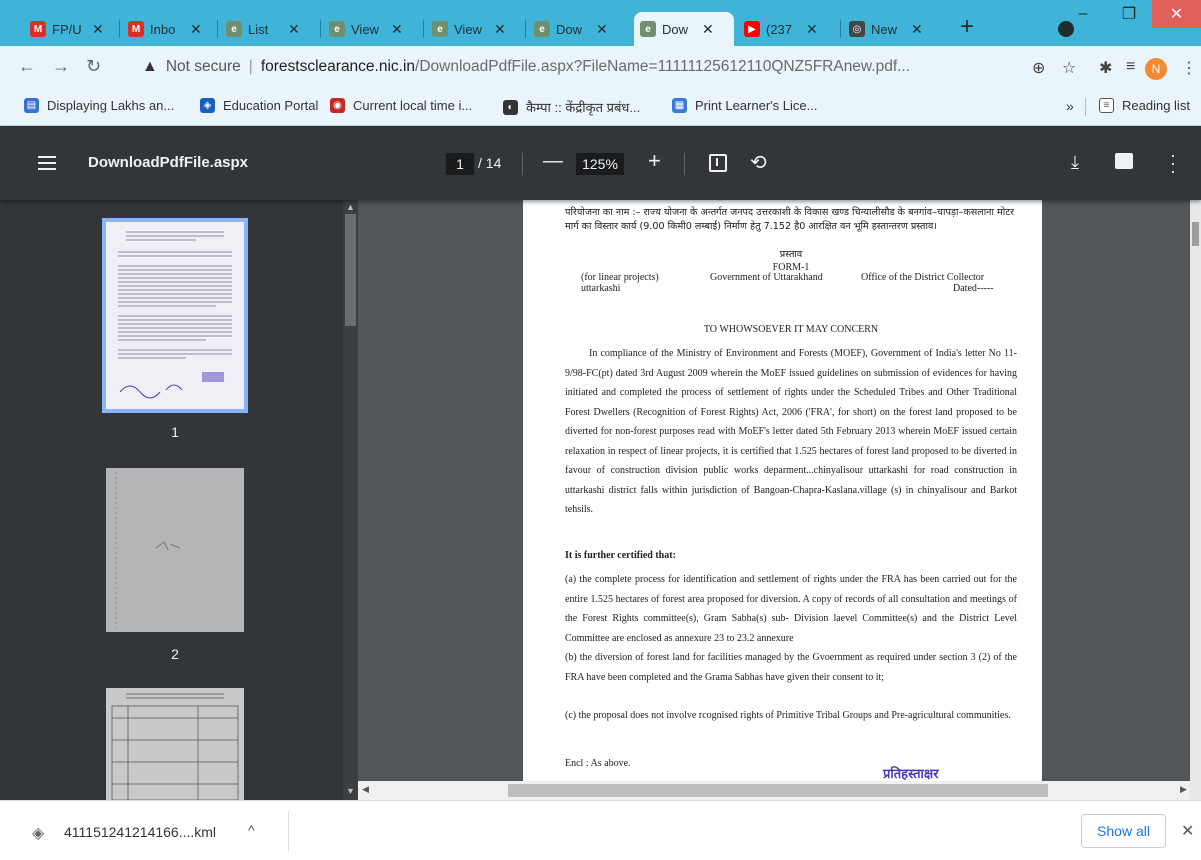 The width and height of the screenshot is (1201, 860). Describe the element at coordinates (1106, 105) in the screenshot. I see `reading-list-icon: ≡` at that location.